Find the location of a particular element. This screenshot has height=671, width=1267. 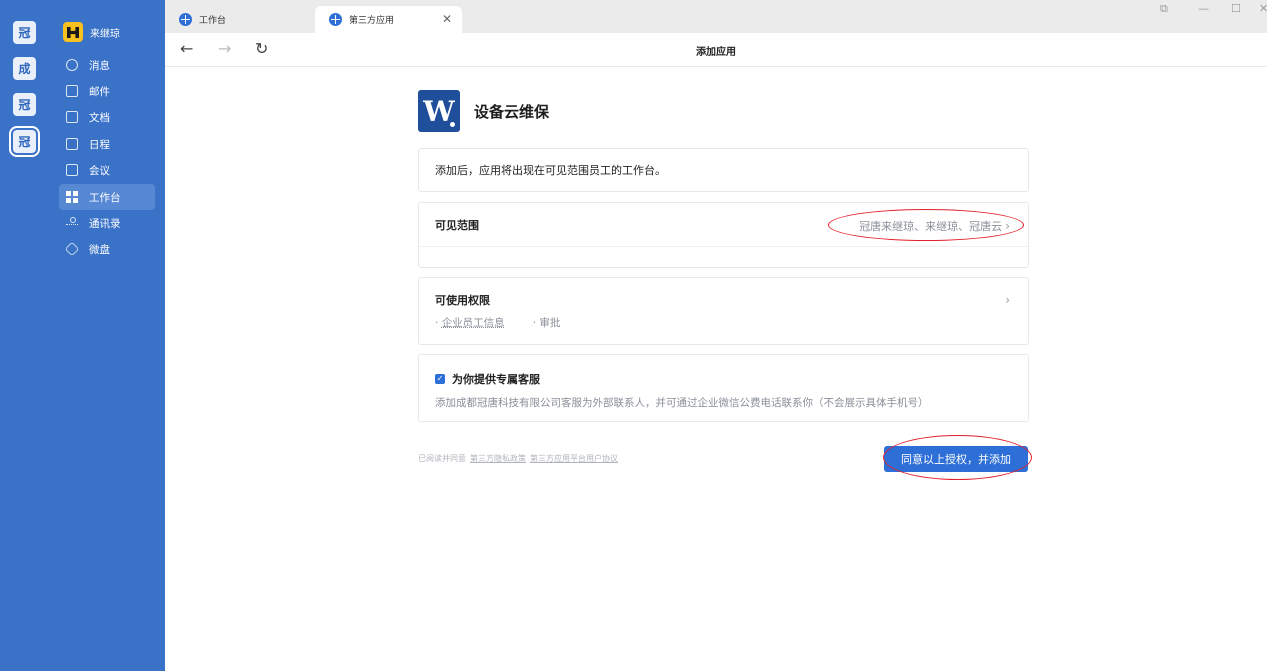

sidebar-item-label: 工作台 is located at coordinates (105, 197).